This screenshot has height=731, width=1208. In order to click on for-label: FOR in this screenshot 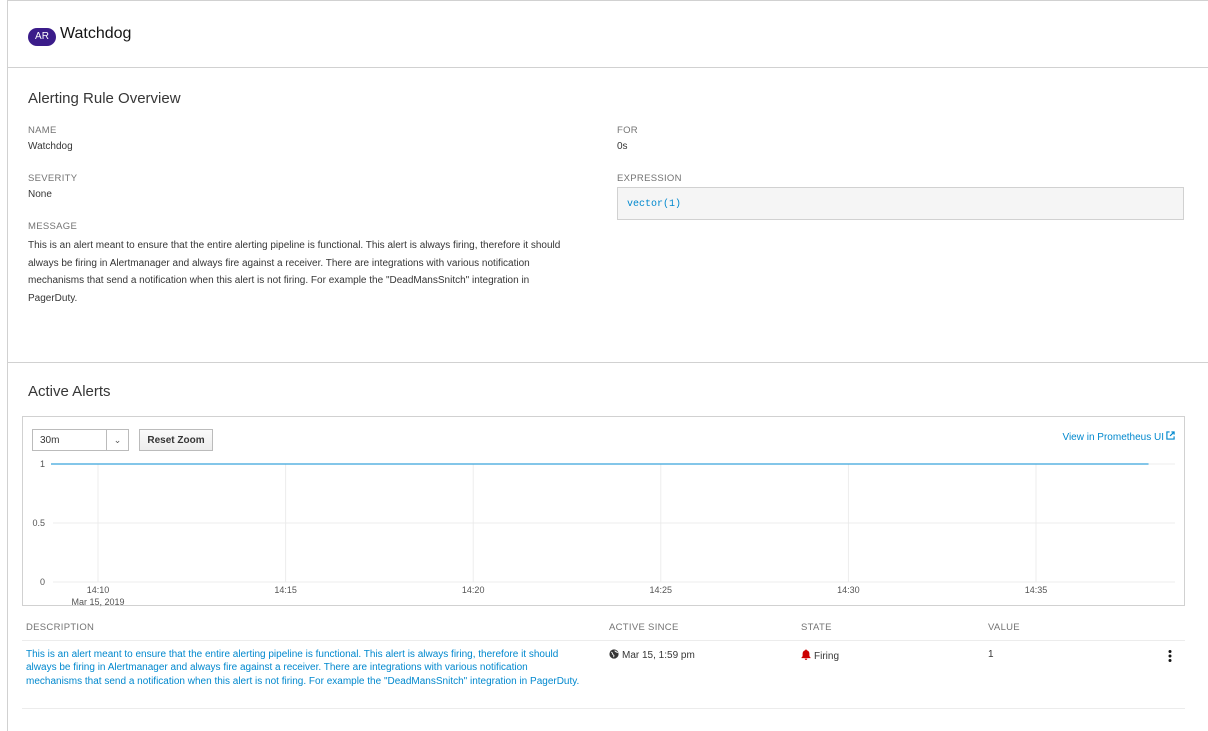, I will do `click(627, 130)`.